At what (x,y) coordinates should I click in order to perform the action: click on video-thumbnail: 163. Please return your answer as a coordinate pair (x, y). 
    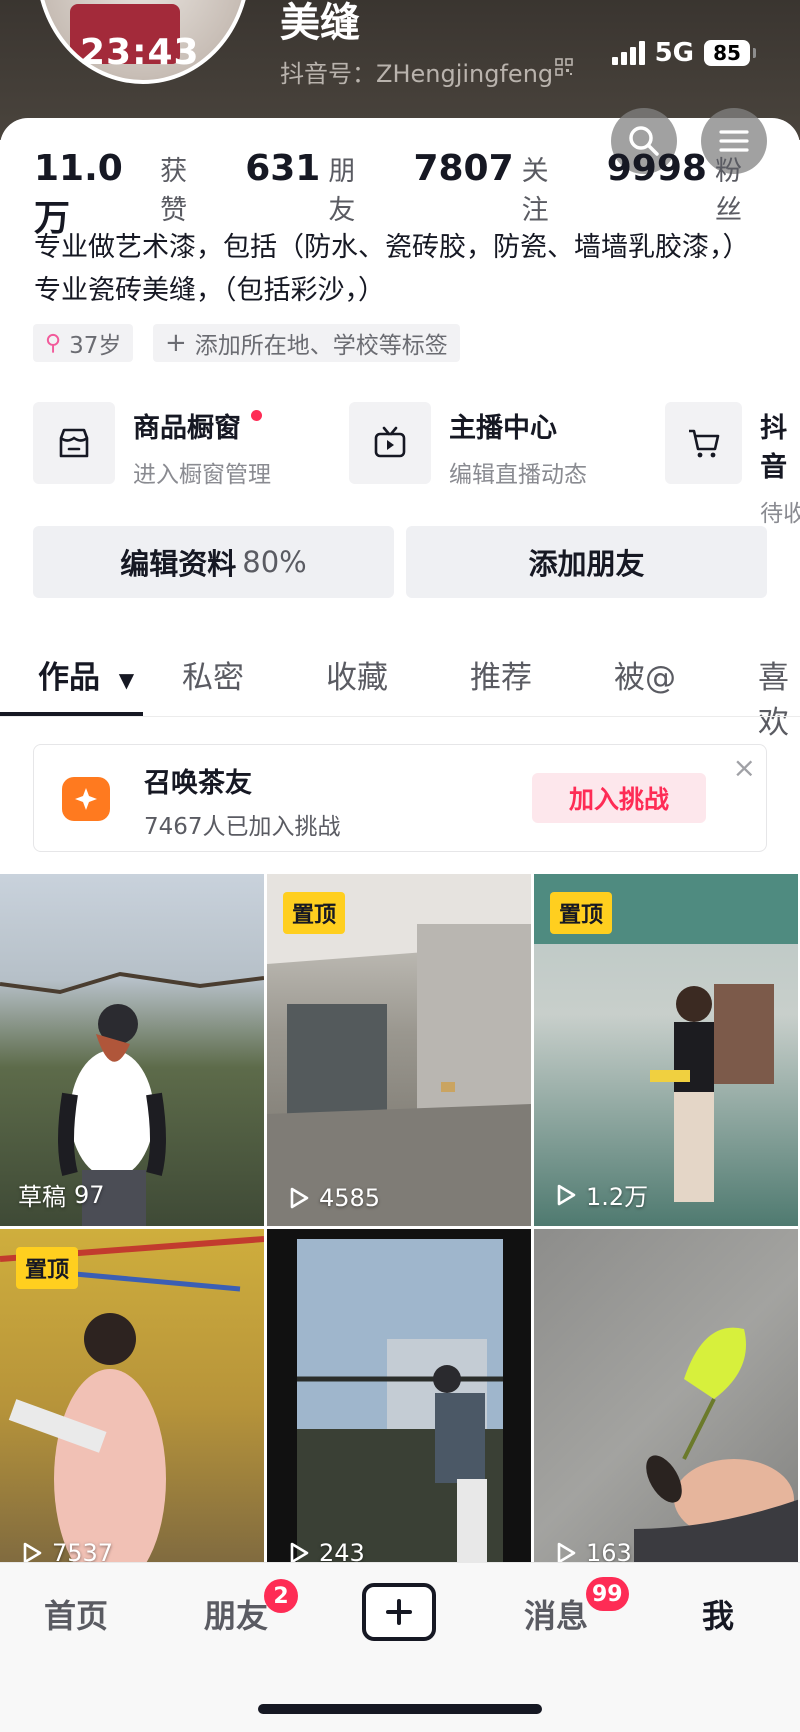
    Looking at the image, I should click on (666, 1405).